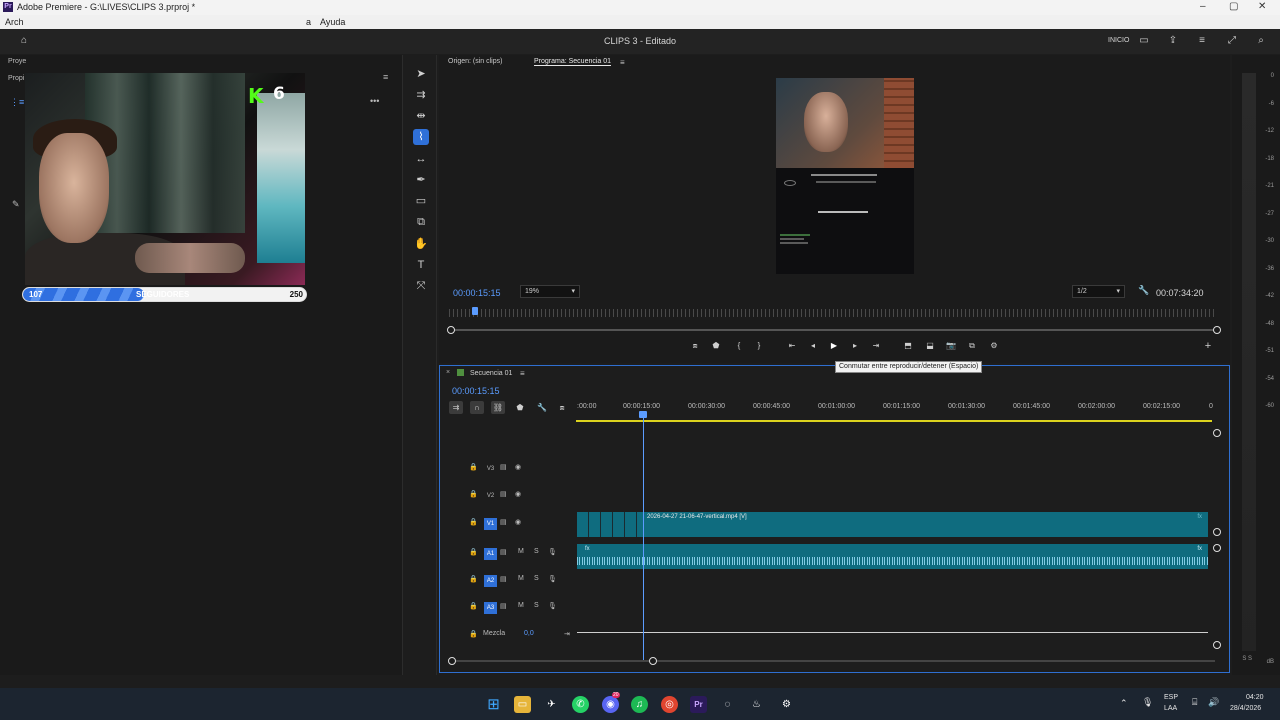 This screenshot has height=720, width=1280. What do you see at coordinates (832, 313) in the screenshot?
I see `program-time-ruler` at bounding box center [832, 313].